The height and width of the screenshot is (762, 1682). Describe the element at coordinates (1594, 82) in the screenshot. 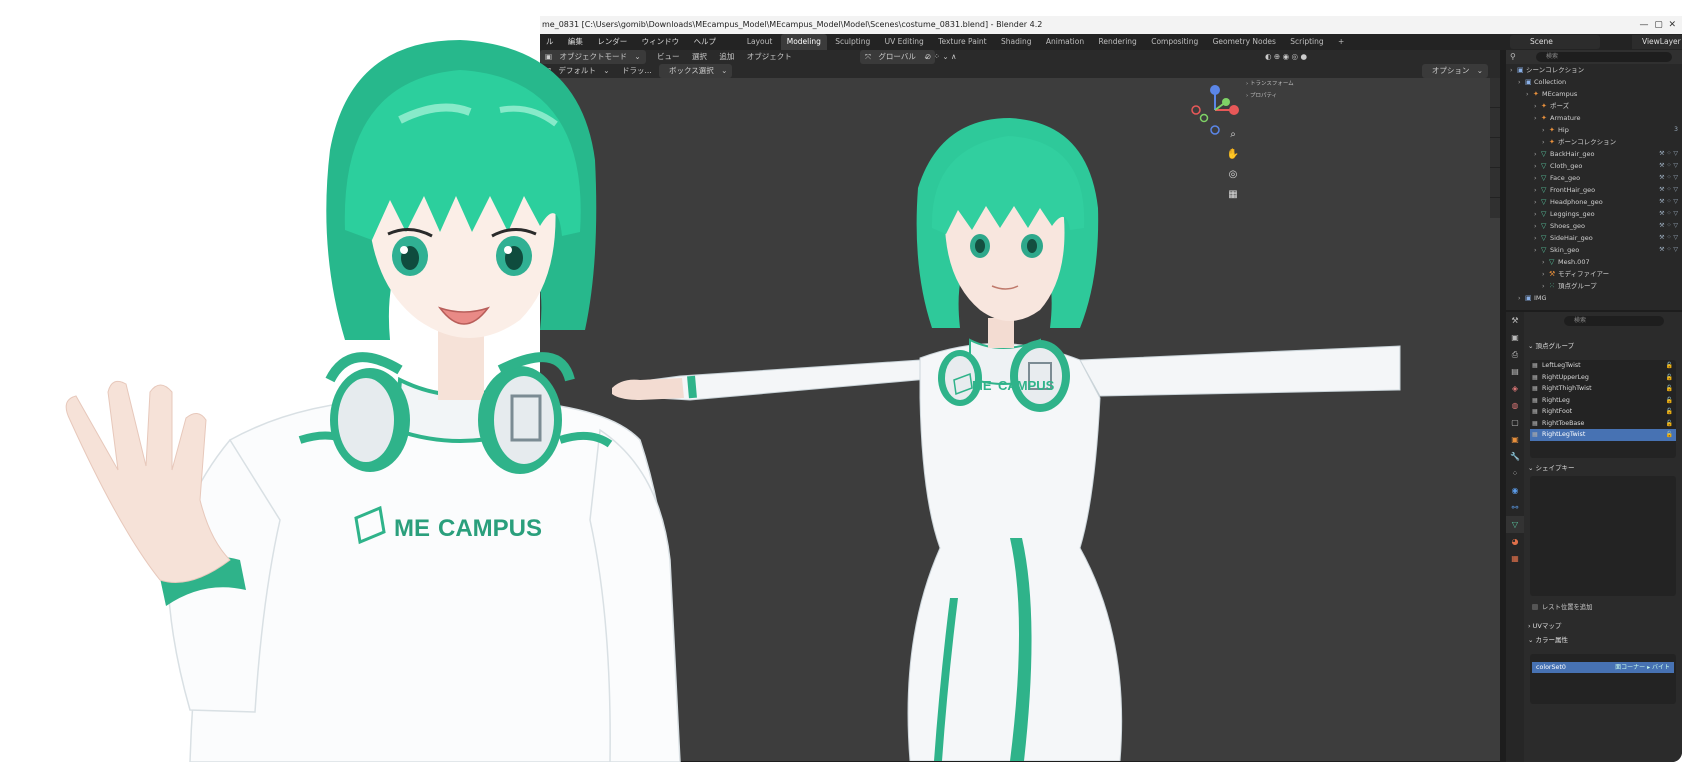

I see `outliner-row: › ▣ Collection` at that location.